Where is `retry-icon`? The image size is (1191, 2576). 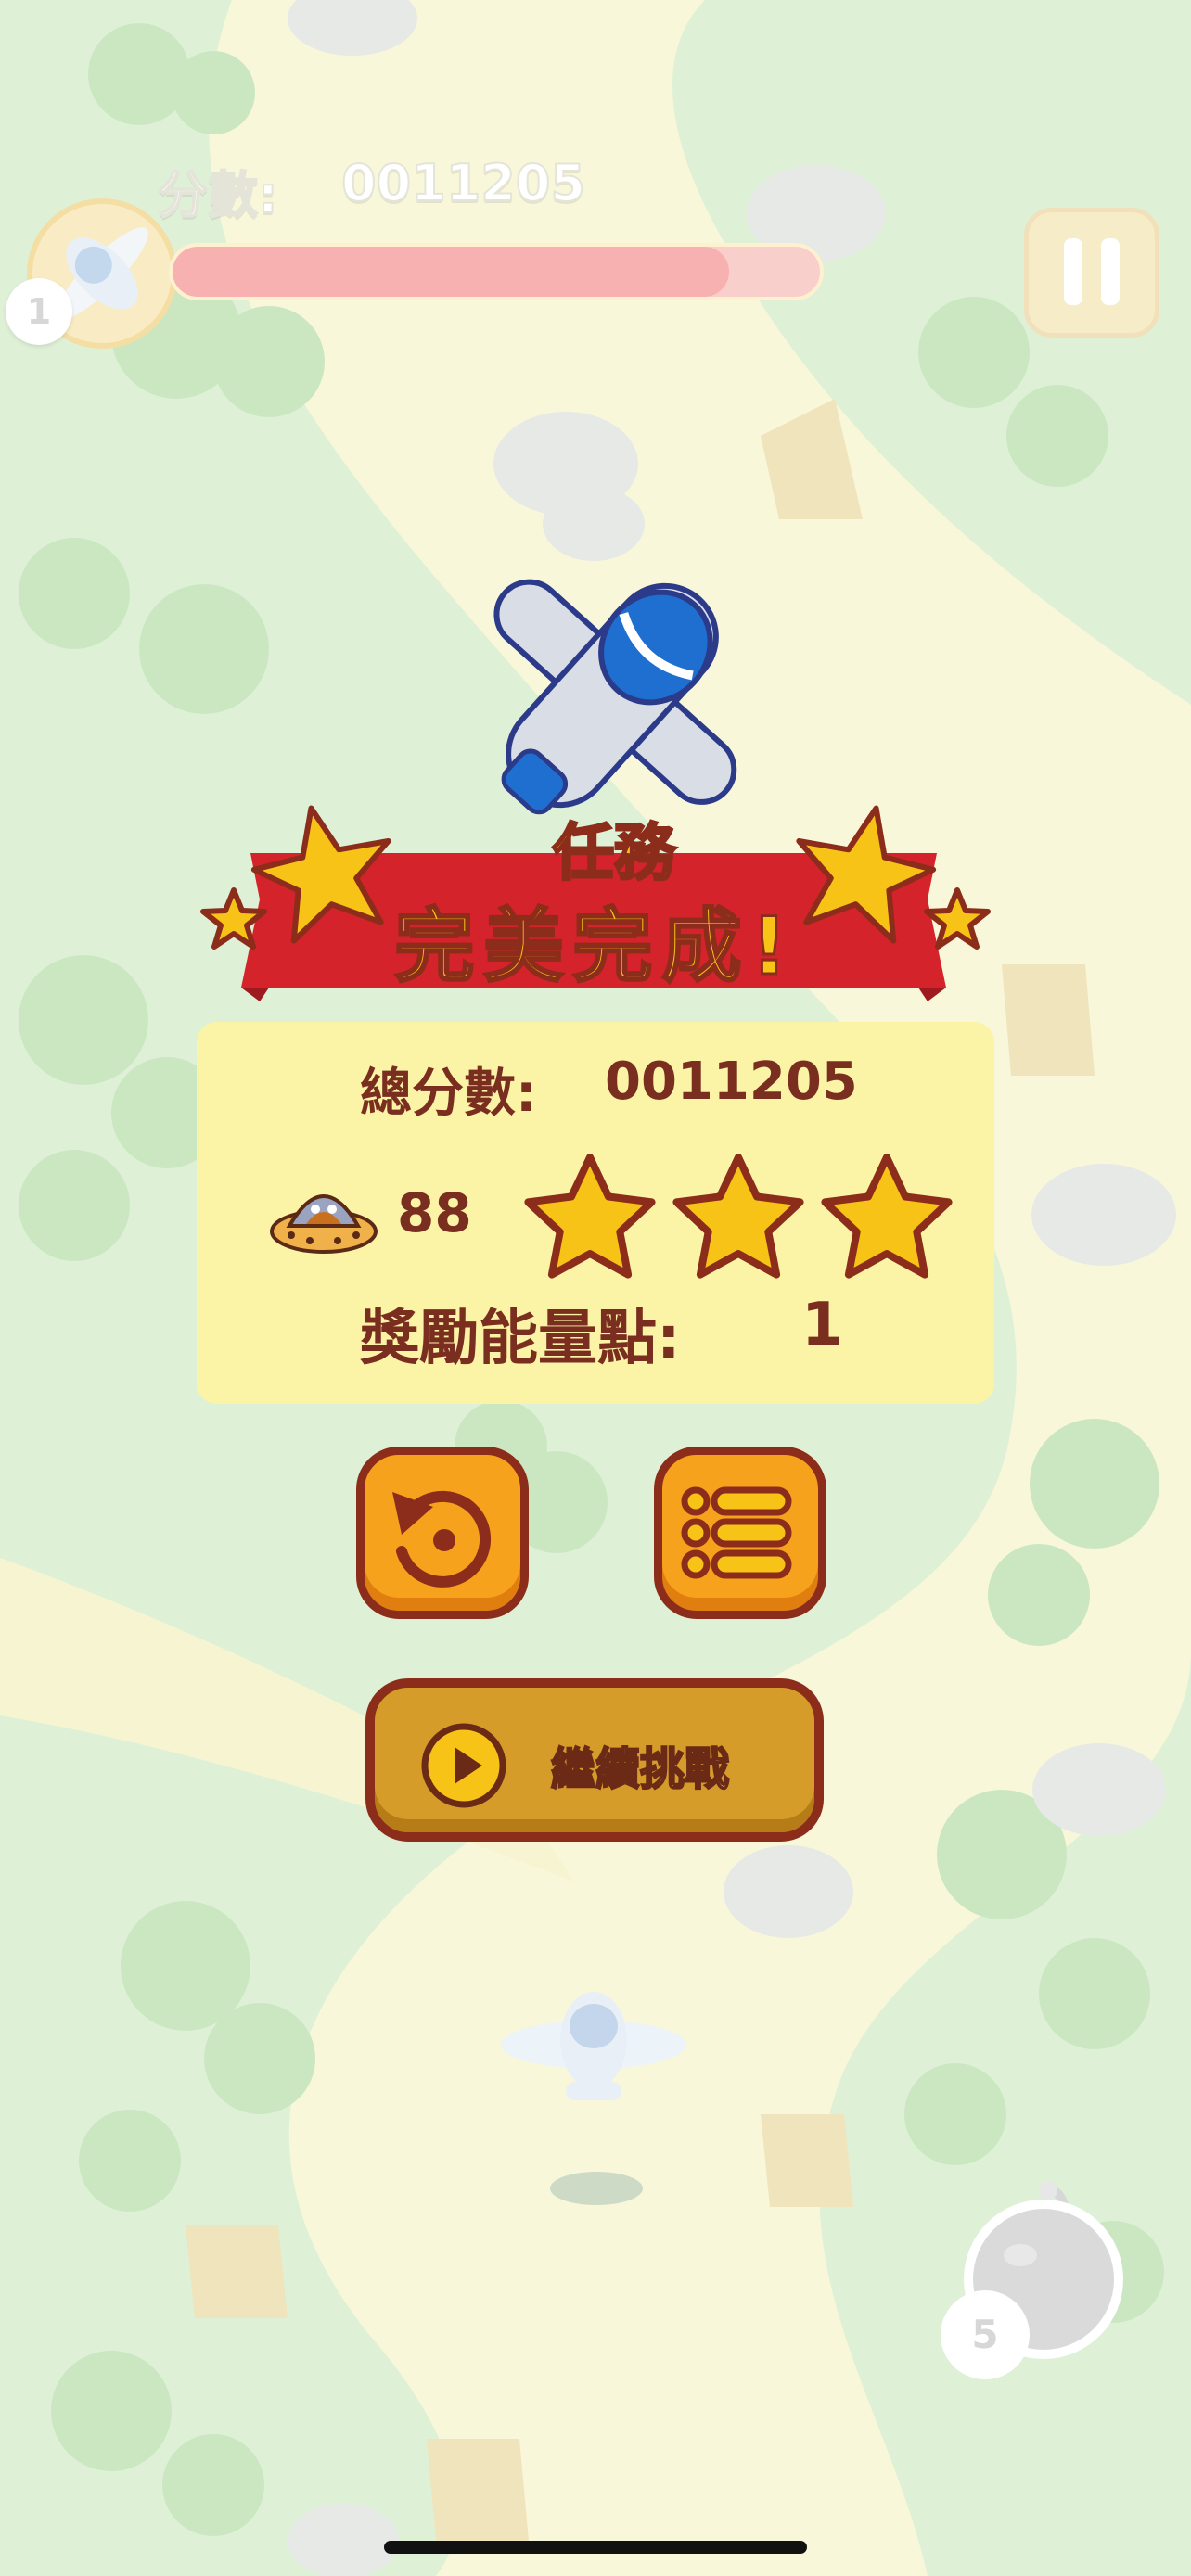 retry-icon is located at coordinates (442, 1539).